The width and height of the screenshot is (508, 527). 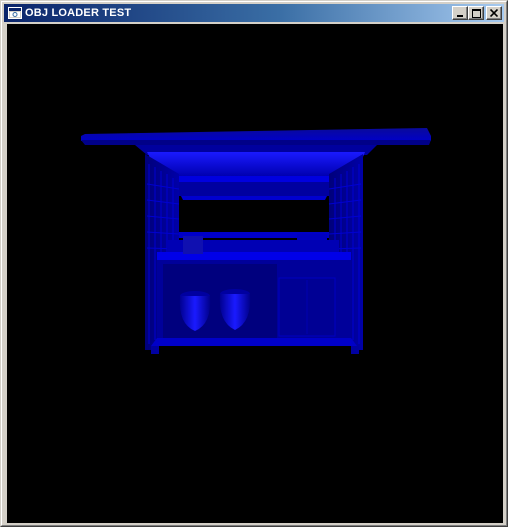 I want to click on close-icon, so click(x=494, y=13).